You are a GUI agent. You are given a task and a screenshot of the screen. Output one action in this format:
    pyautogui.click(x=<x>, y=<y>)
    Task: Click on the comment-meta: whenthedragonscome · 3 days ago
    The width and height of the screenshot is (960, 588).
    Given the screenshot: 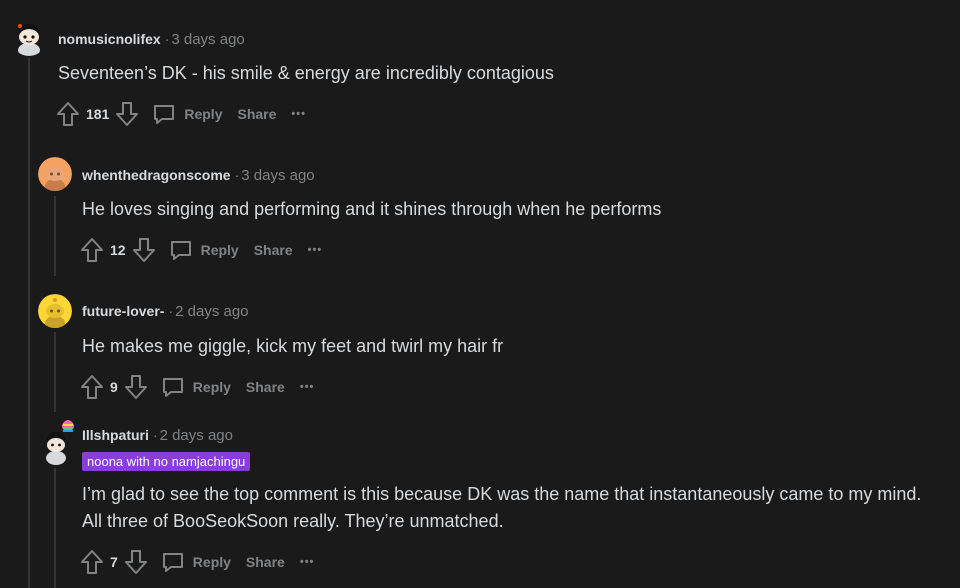 What is the action you would take?
    pyautogui.click(x=198, y=175)
    